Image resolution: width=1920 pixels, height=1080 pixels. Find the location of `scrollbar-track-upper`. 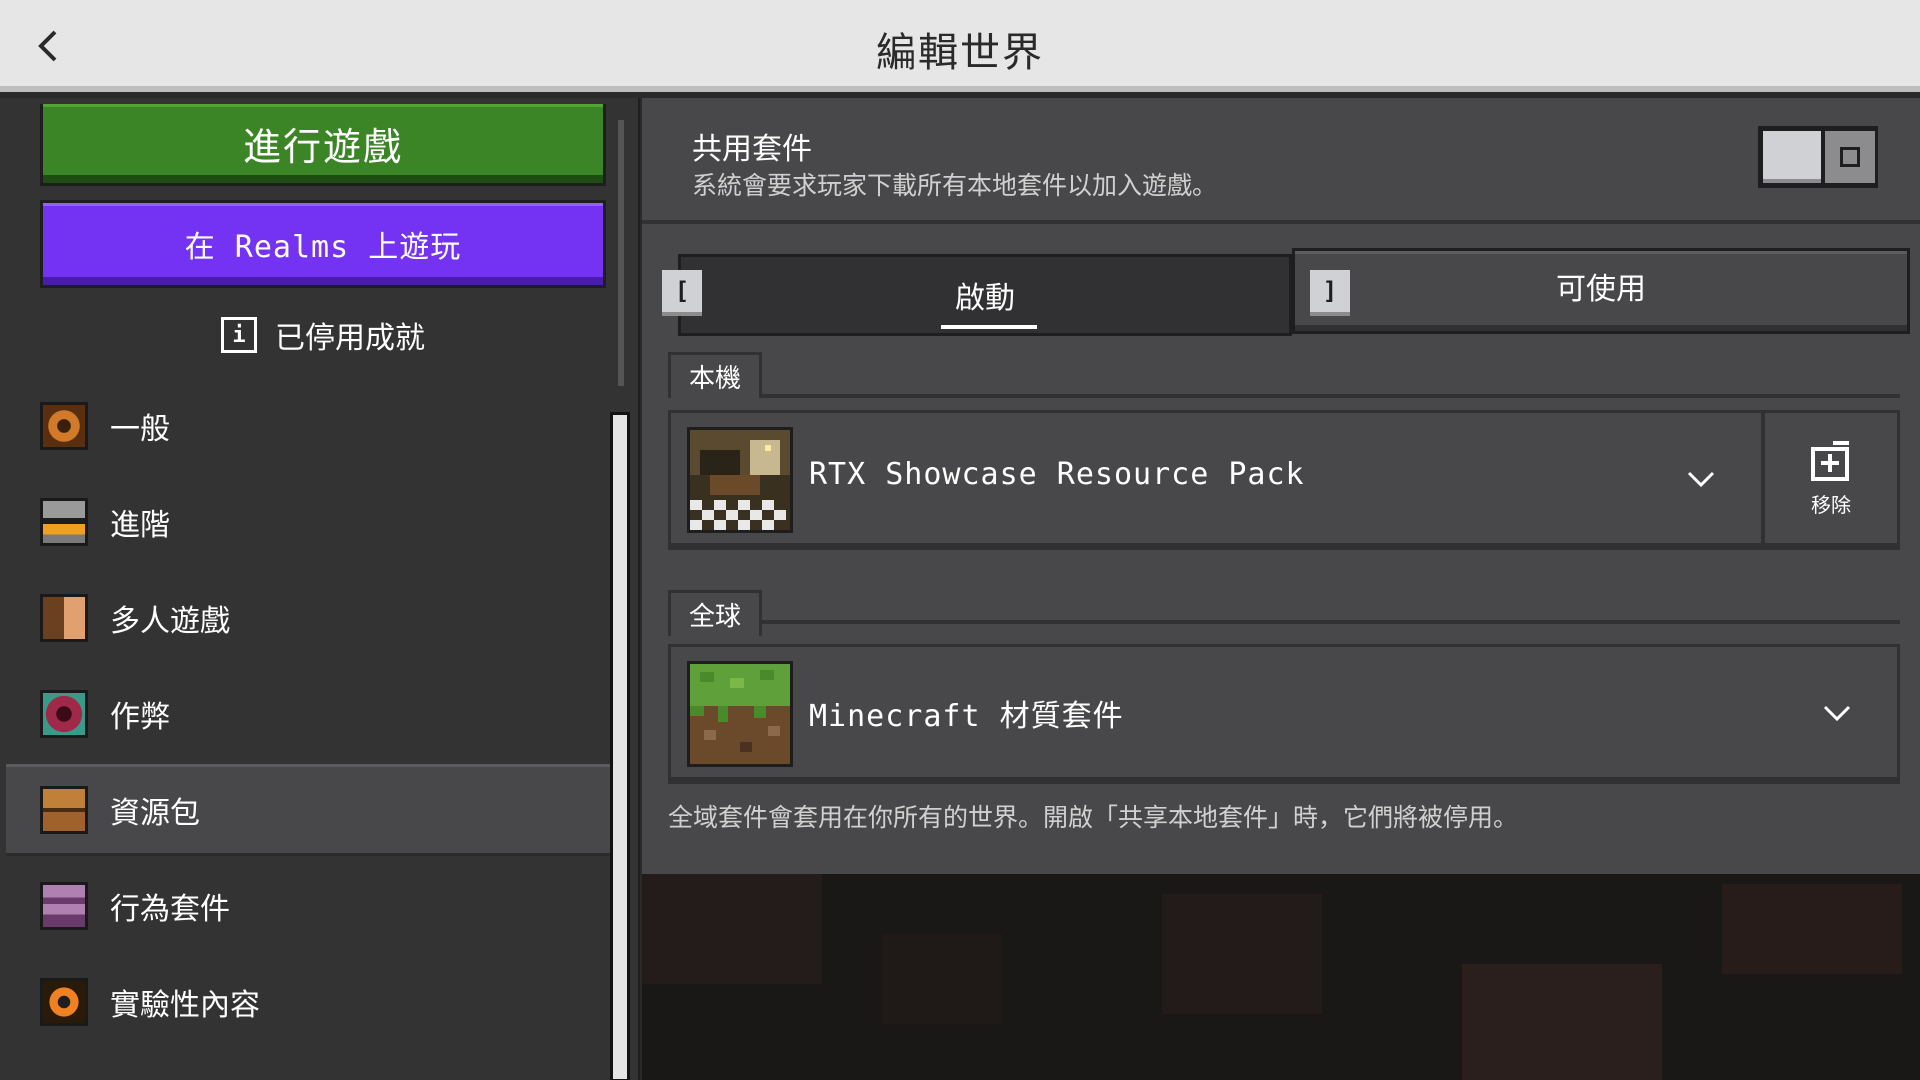

scrollbar-track-upper is located at coordinates (621, 253).